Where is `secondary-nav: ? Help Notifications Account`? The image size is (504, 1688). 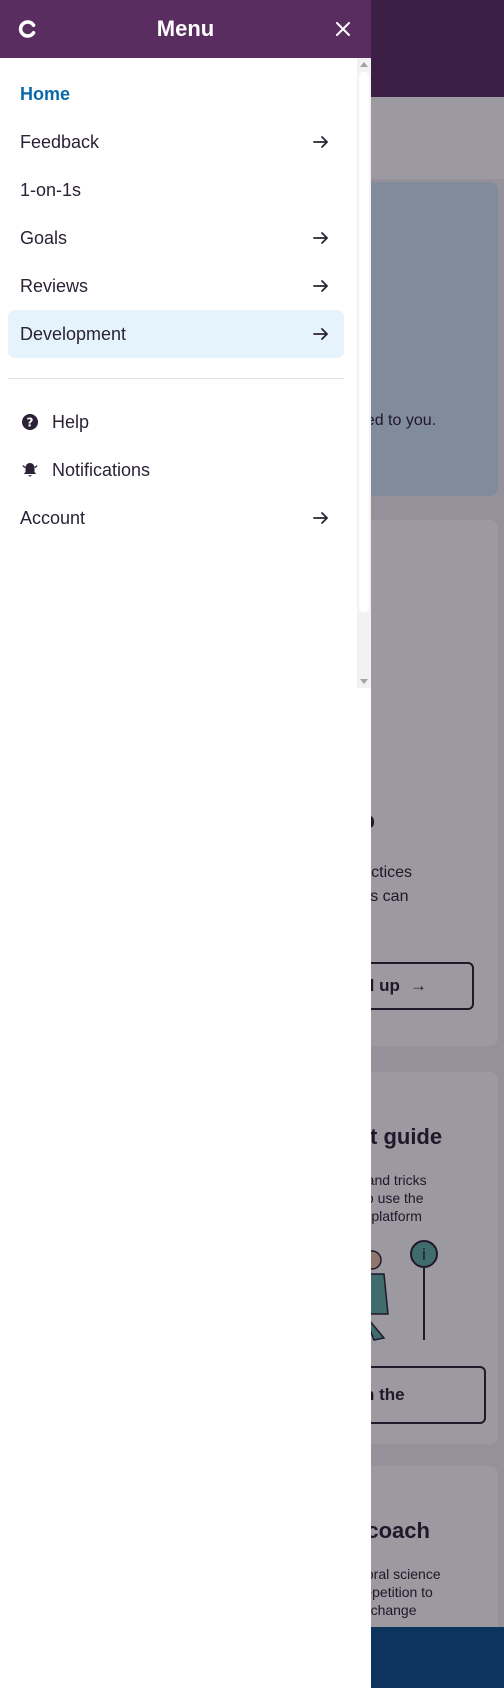
secondary-nav: ? Help Notifications Account is located at coordinates (176, 470).